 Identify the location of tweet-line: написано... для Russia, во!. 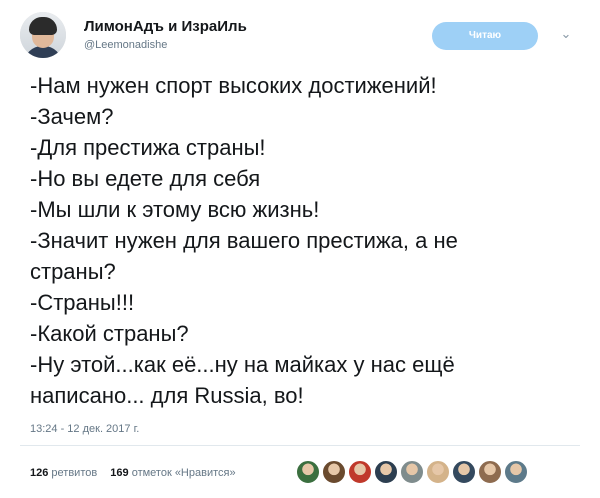
(167, 395).